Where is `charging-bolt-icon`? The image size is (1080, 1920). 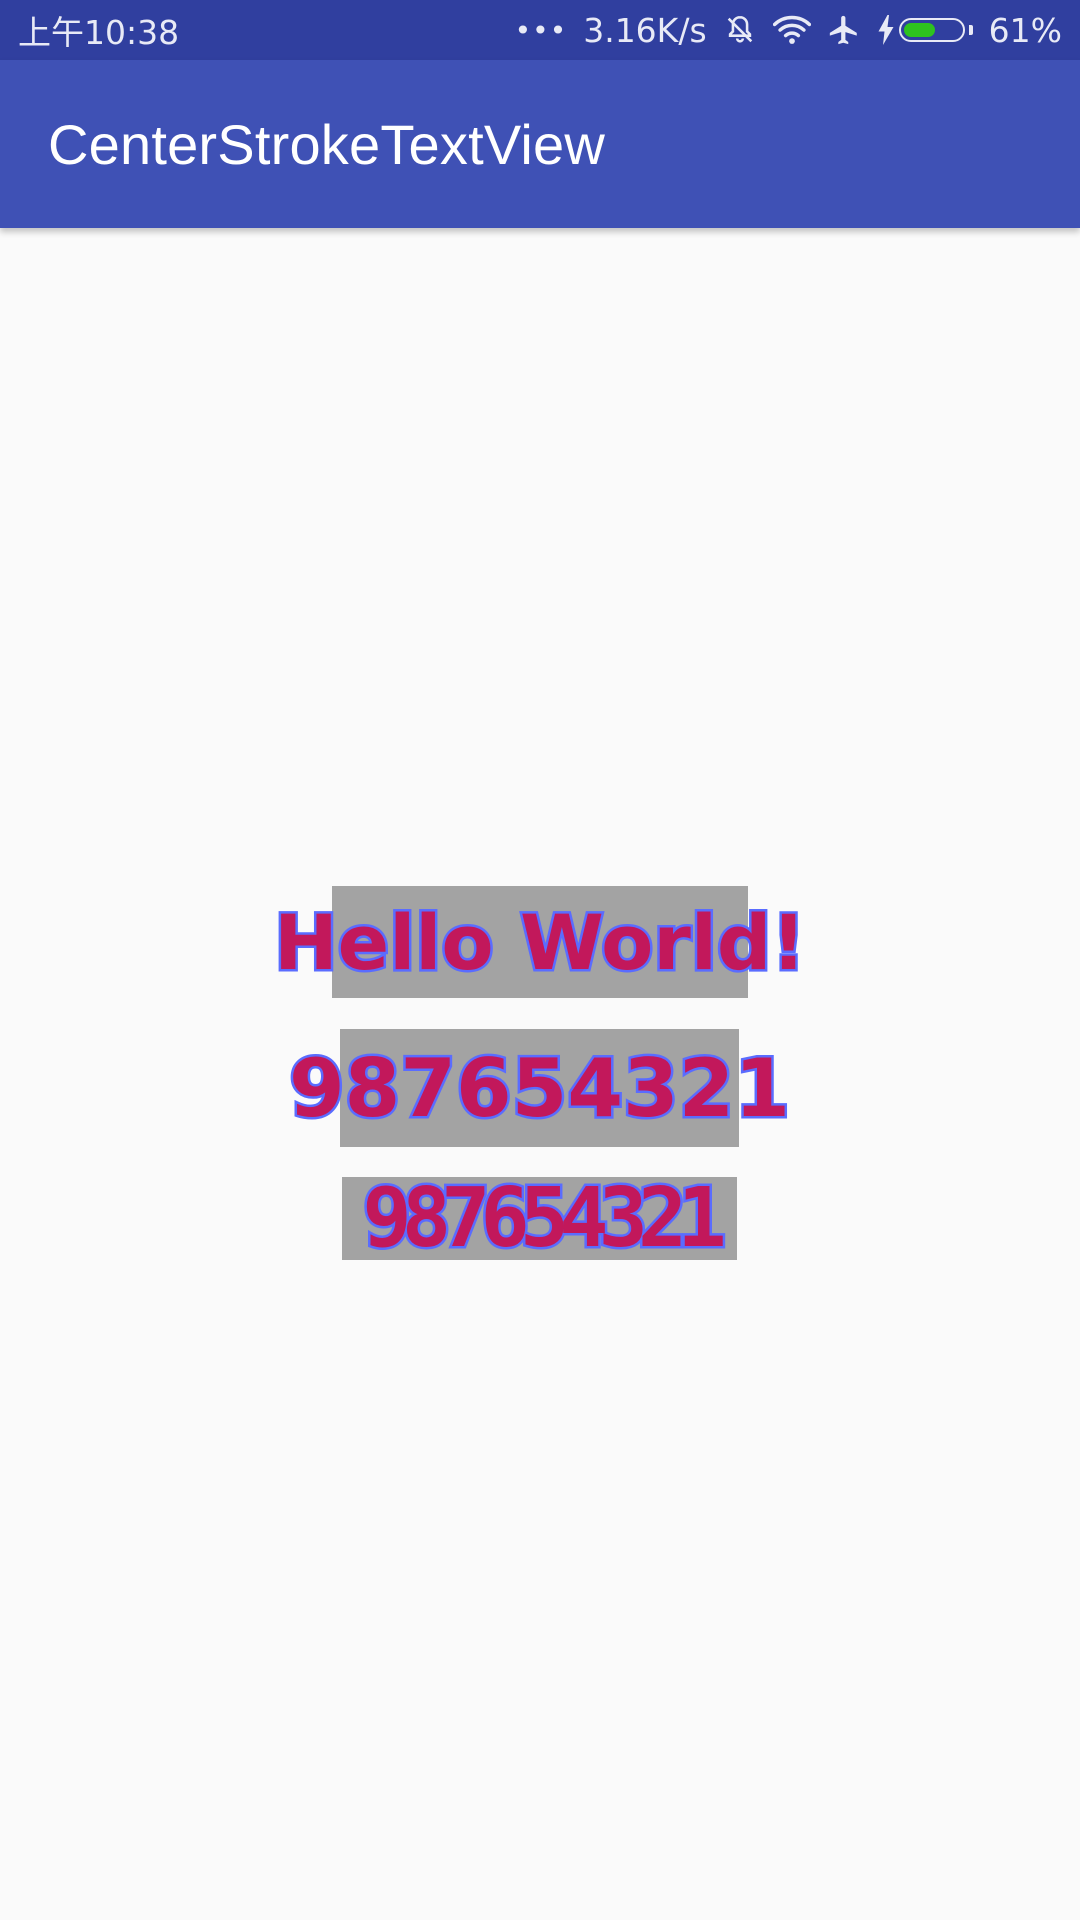 charging-bolt-icon is located at coordinates (886, 30).